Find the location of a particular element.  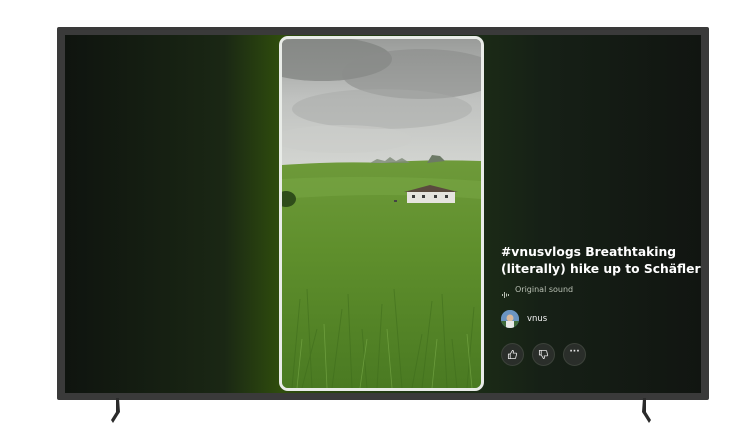

channel-name: vnus is located at coordinates (537, 319).